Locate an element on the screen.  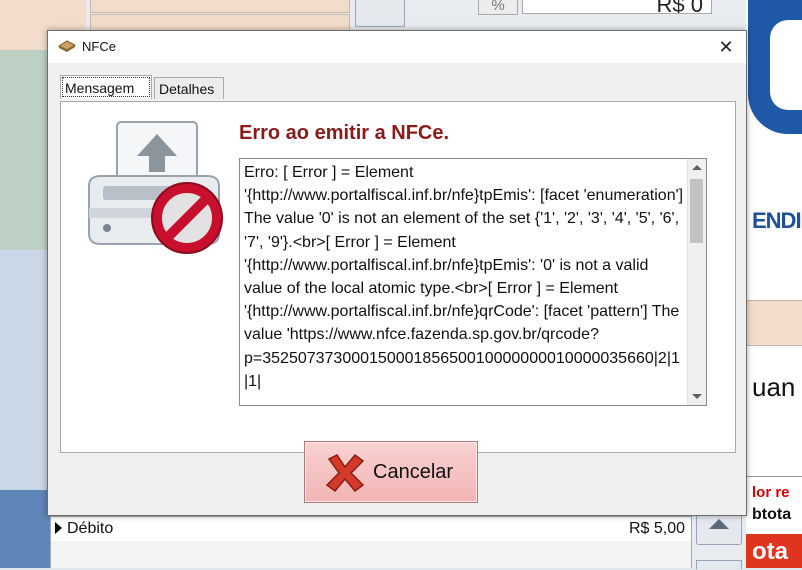
banner-text: ENDIM is located at coordinates (777, 220).